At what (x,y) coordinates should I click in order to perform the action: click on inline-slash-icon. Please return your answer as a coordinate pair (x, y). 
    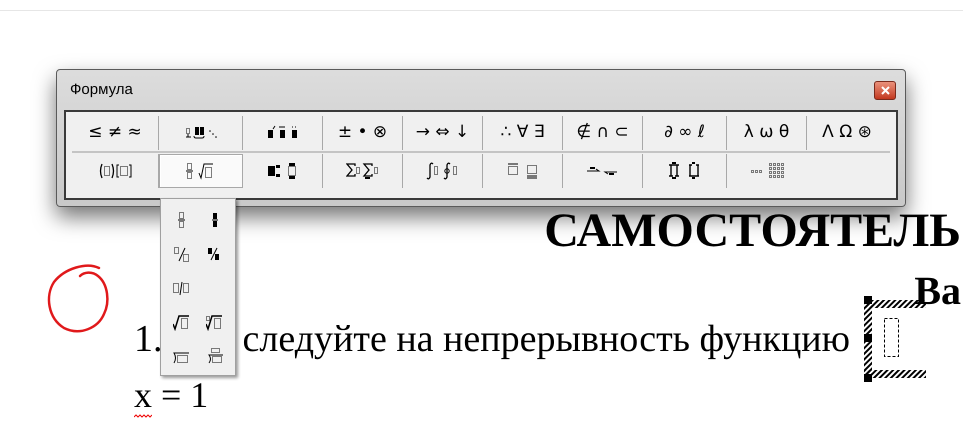
    Looking at the image, I should click on (181, 288).